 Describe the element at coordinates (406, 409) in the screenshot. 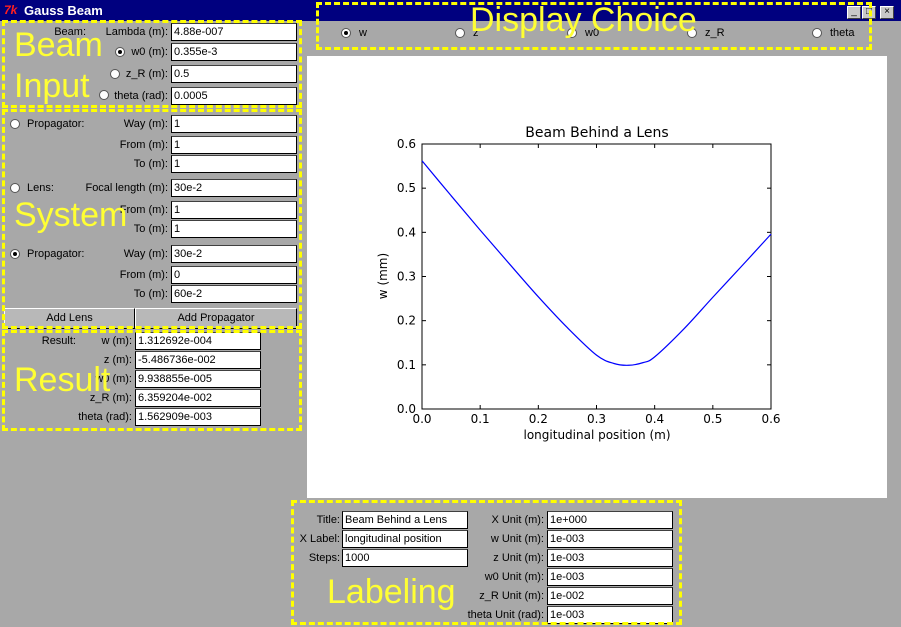

I see `y-tick-label: 0.0` at that location.